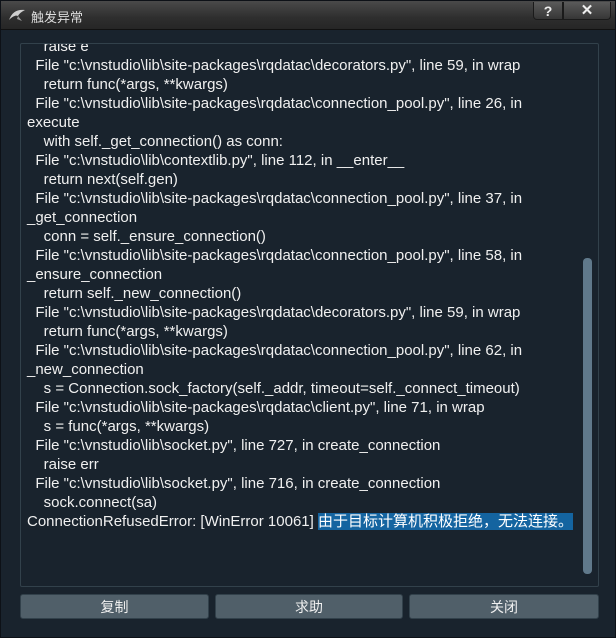 This screenshot has height=638, width=616. I want to click on trace-line: _ensure_connection, so click(95, 274).